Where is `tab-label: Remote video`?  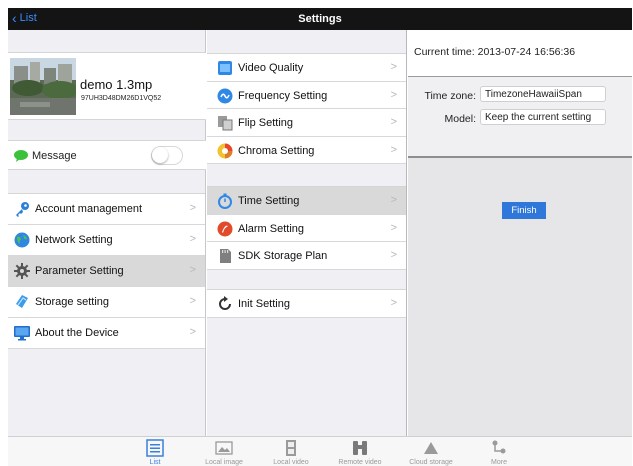
tab-label: Remote video is located at coordinates (360, 462).